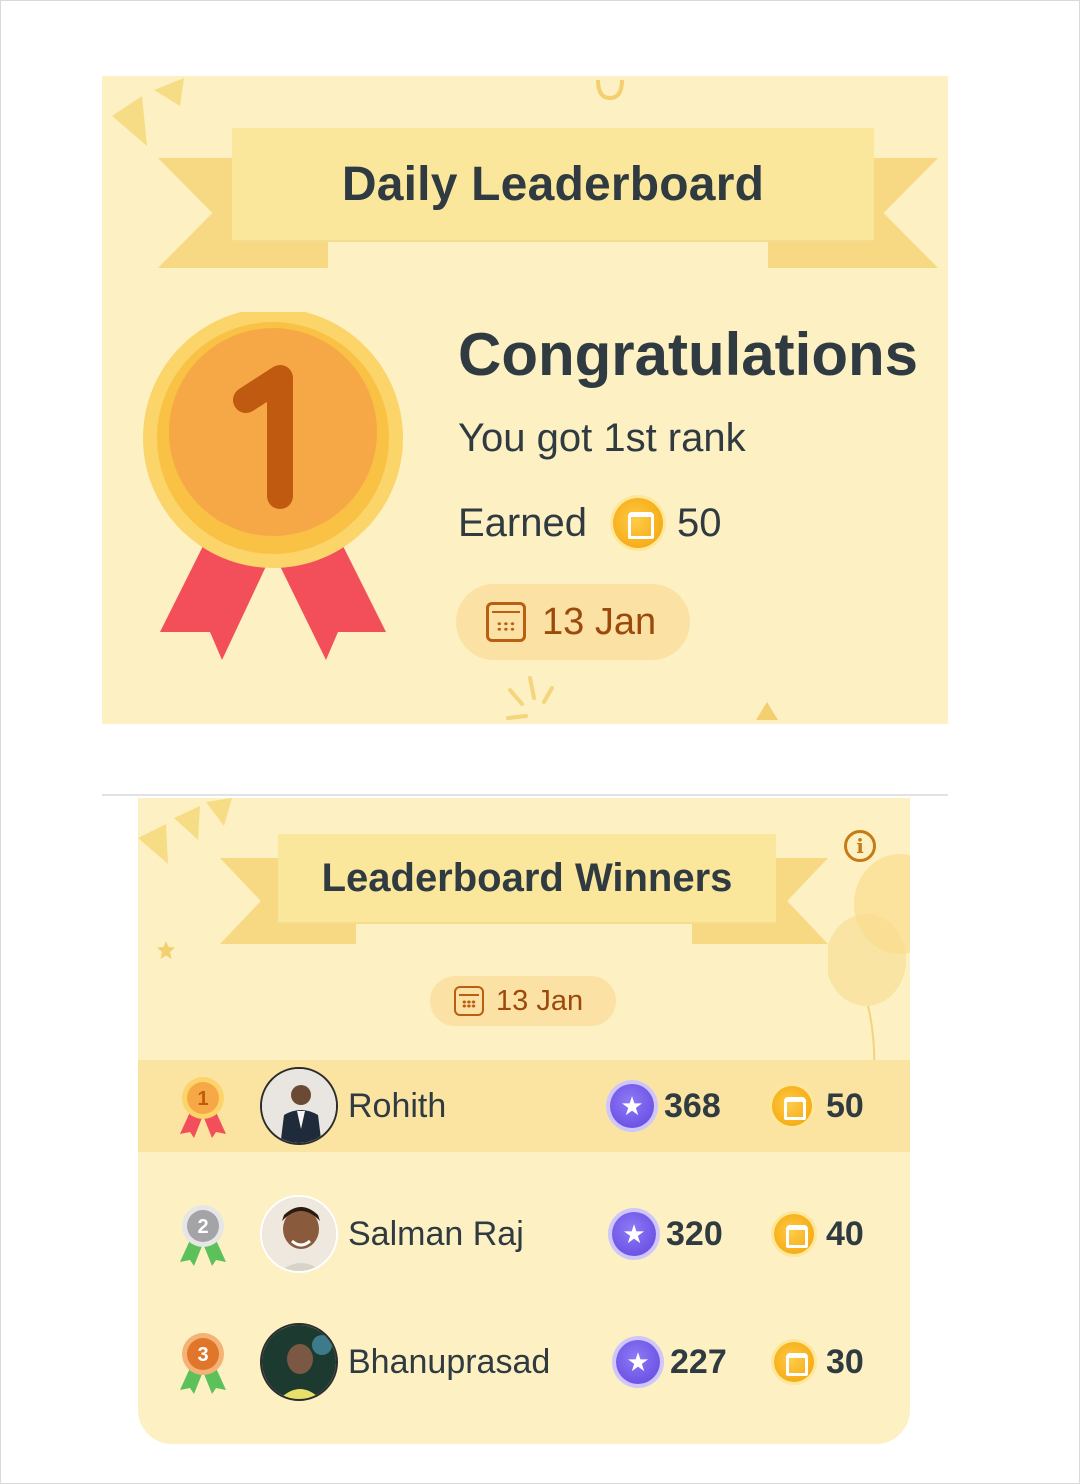  I want to click on leaderboard-row: 3 Bhanuprasad ★ 227 30, so click(524, 1362).